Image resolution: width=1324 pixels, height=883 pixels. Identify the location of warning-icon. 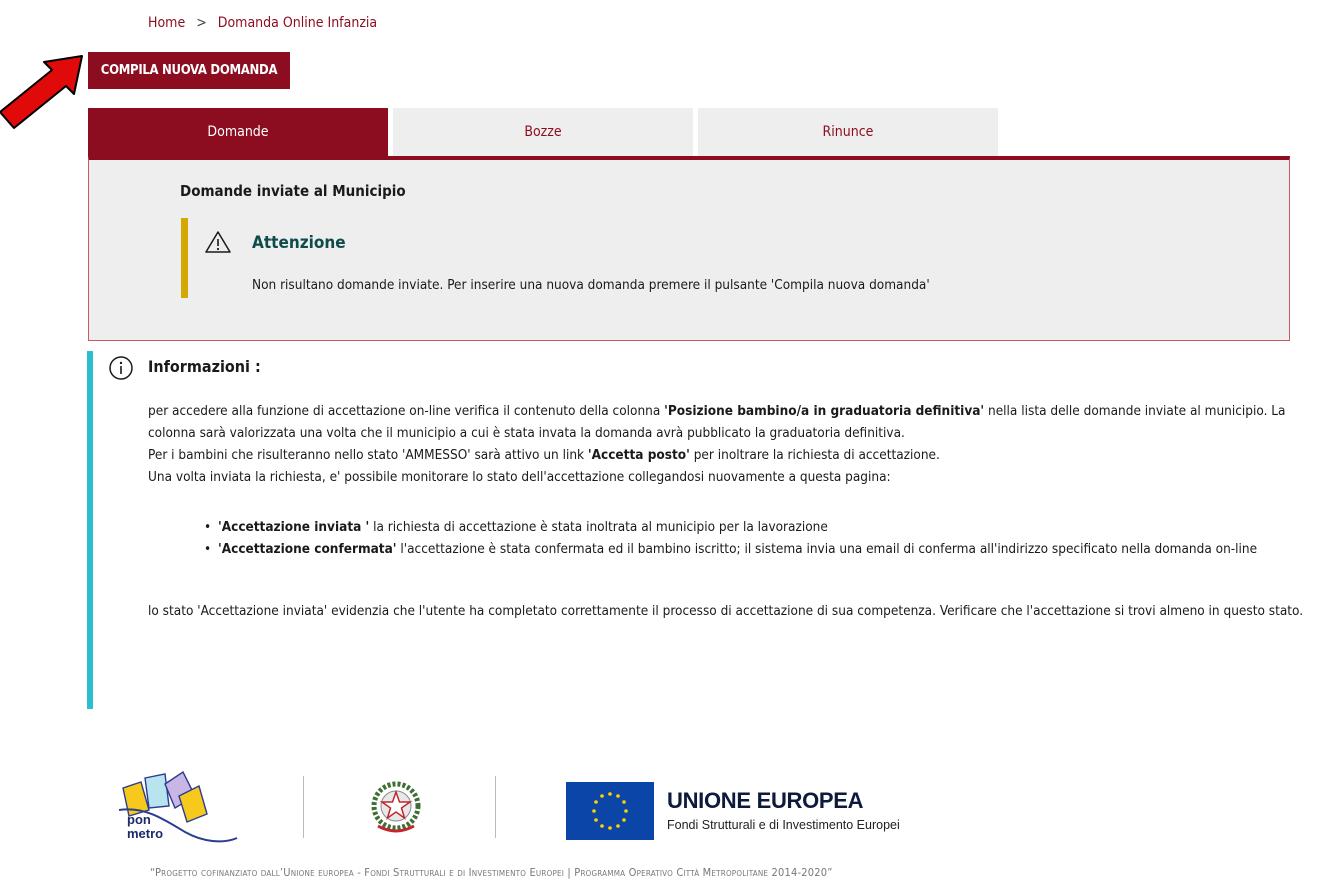
(218, 242).